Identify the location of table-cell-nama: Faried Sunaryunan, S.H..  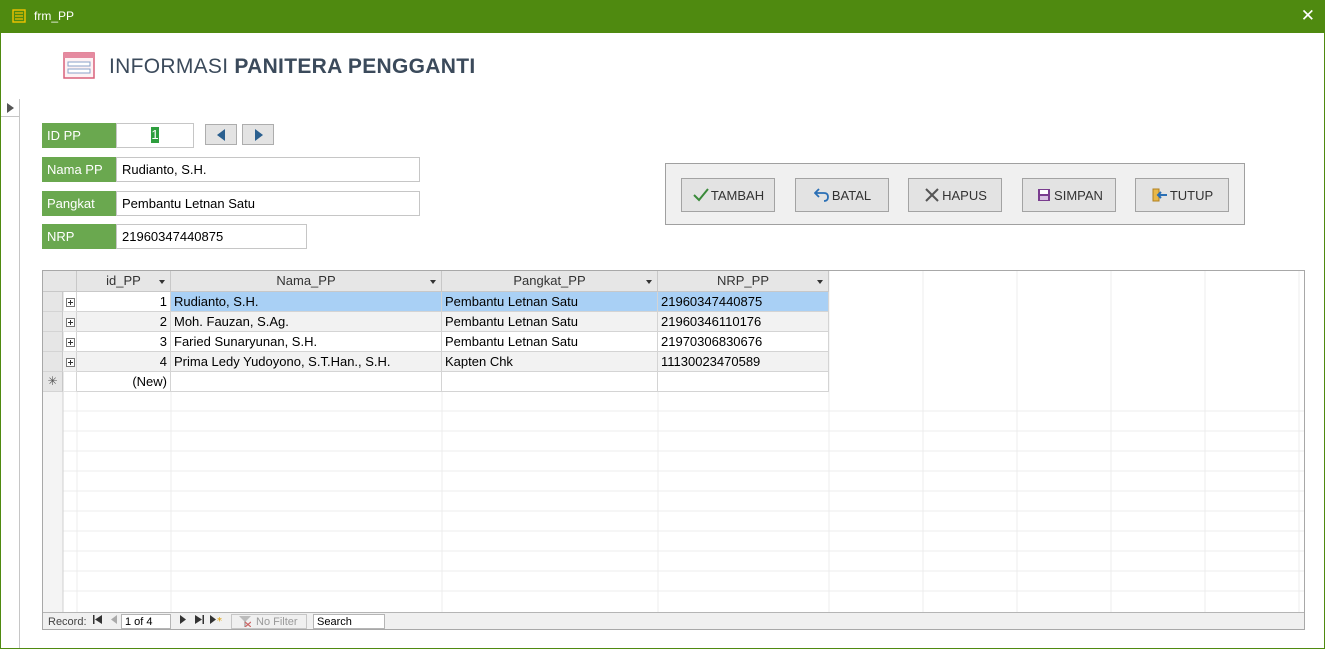
(306, 342).